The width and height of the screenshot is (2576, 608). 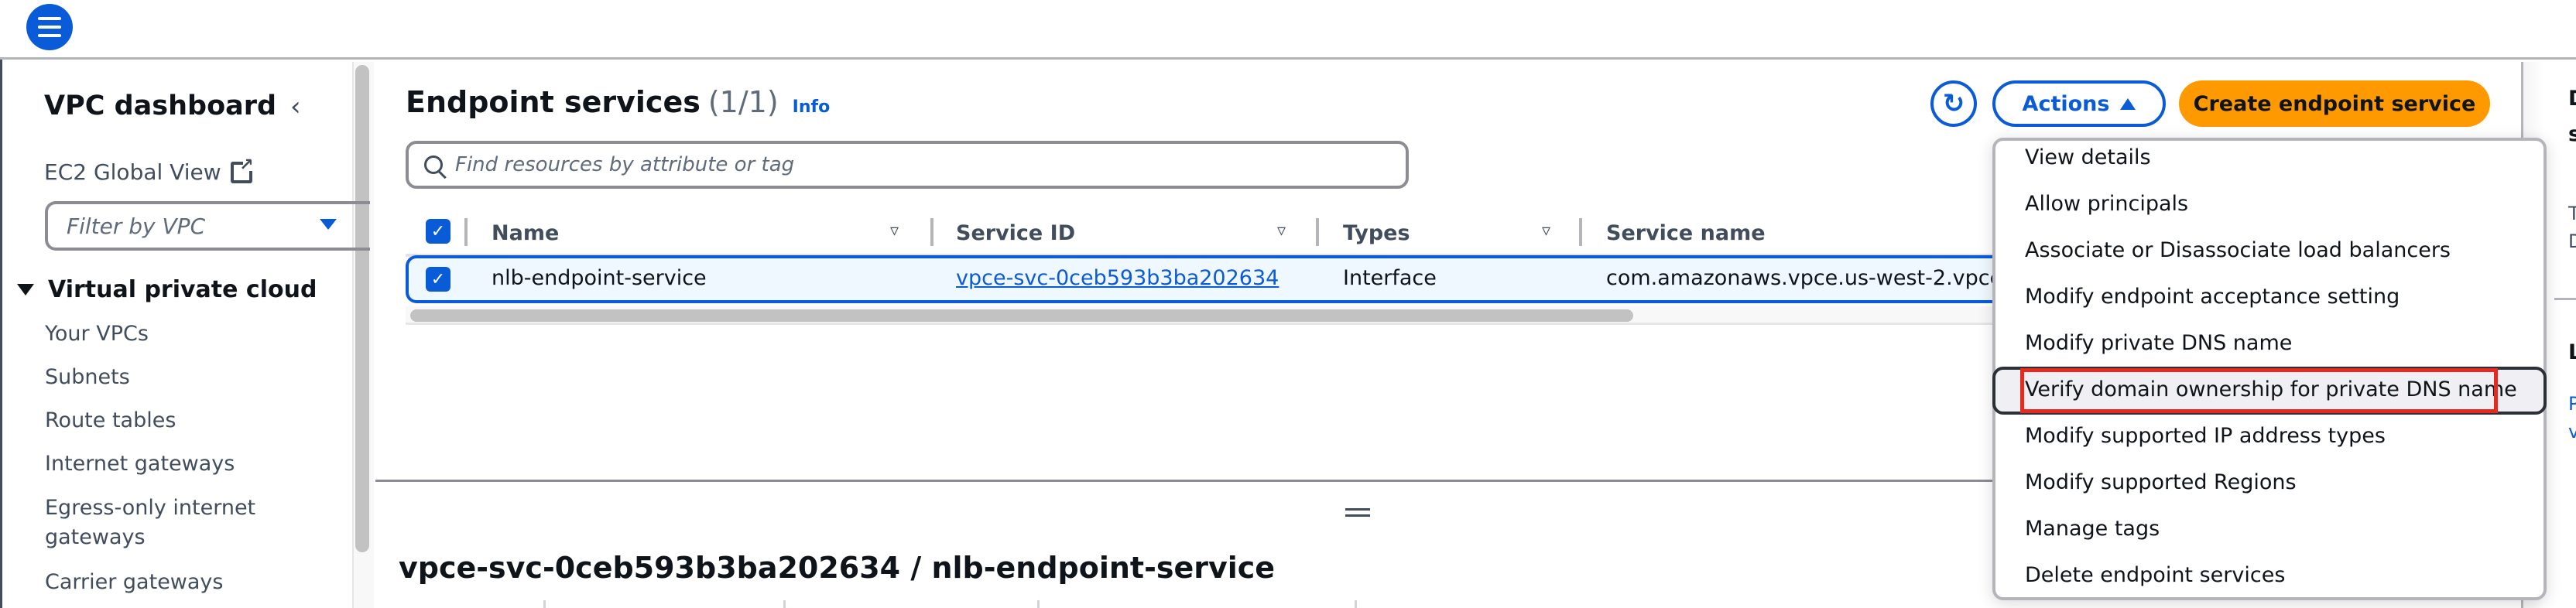 I want to click on sidebar-item-label: EC2 Global View, so click(x=132, y=172).